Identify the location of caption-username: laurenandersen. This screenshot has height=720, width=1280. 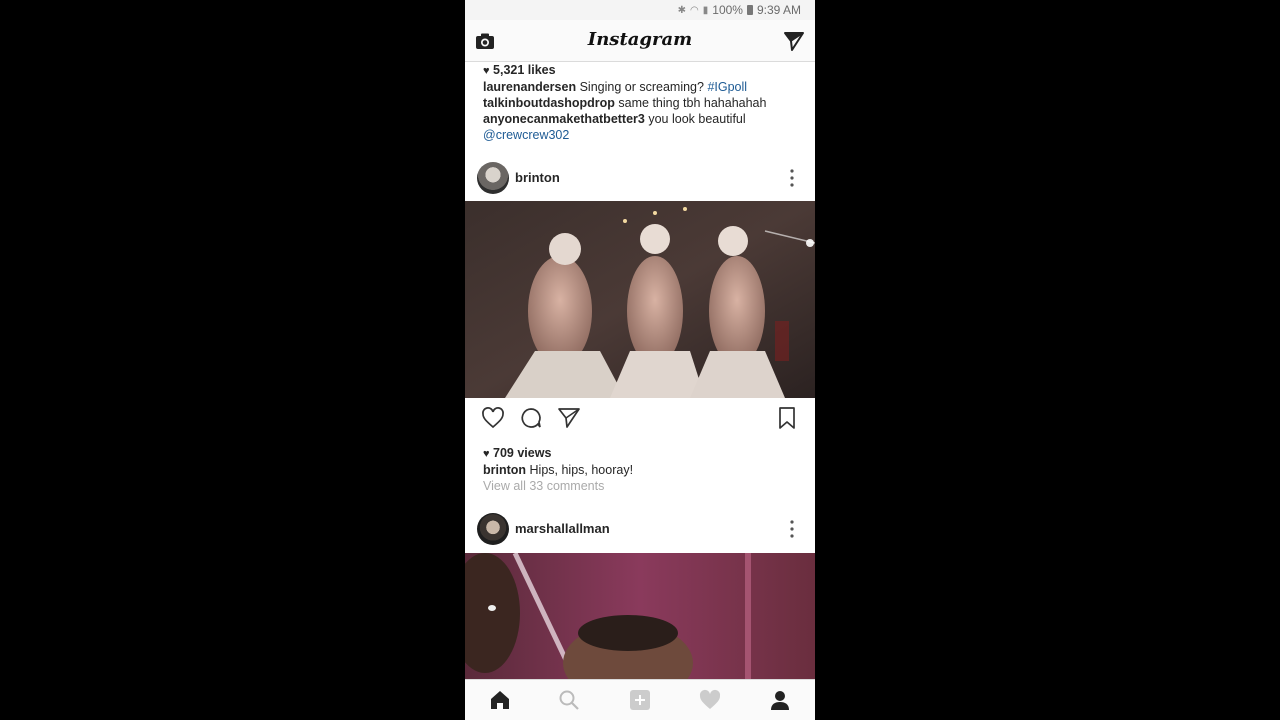
(529, 87).